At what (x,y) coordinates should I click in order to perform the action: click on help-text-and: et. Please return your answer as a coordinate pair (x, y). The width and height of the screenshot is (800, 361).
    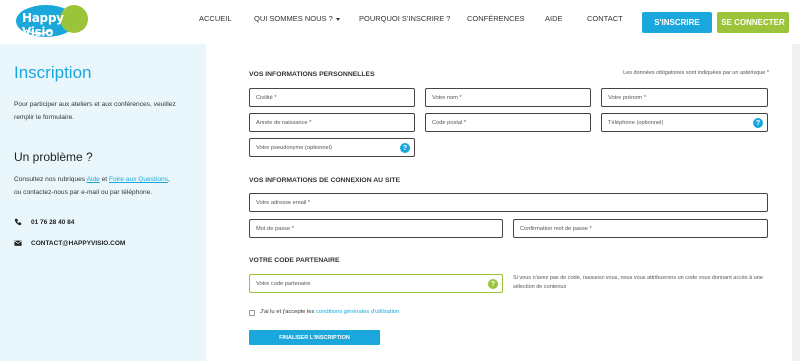
    Looking at the image, I should click on (104, 179).